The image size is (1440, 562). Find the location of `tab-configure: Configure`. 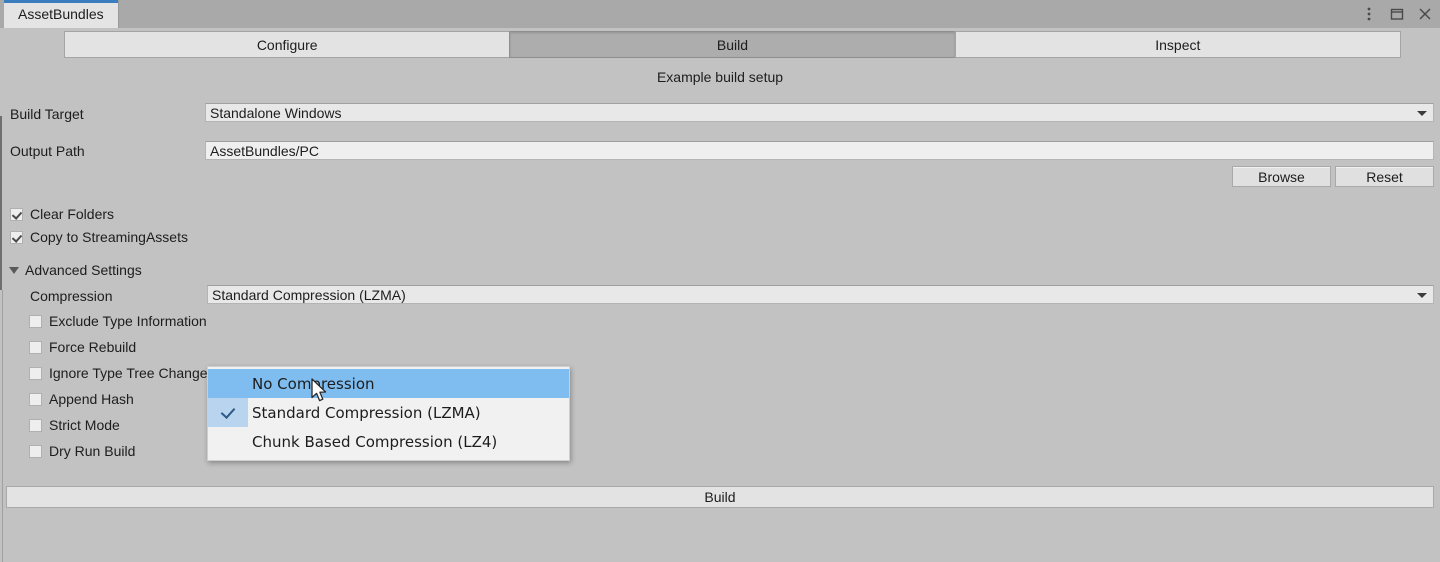

tab-configure: Configure is located at coordinates (287, 44).